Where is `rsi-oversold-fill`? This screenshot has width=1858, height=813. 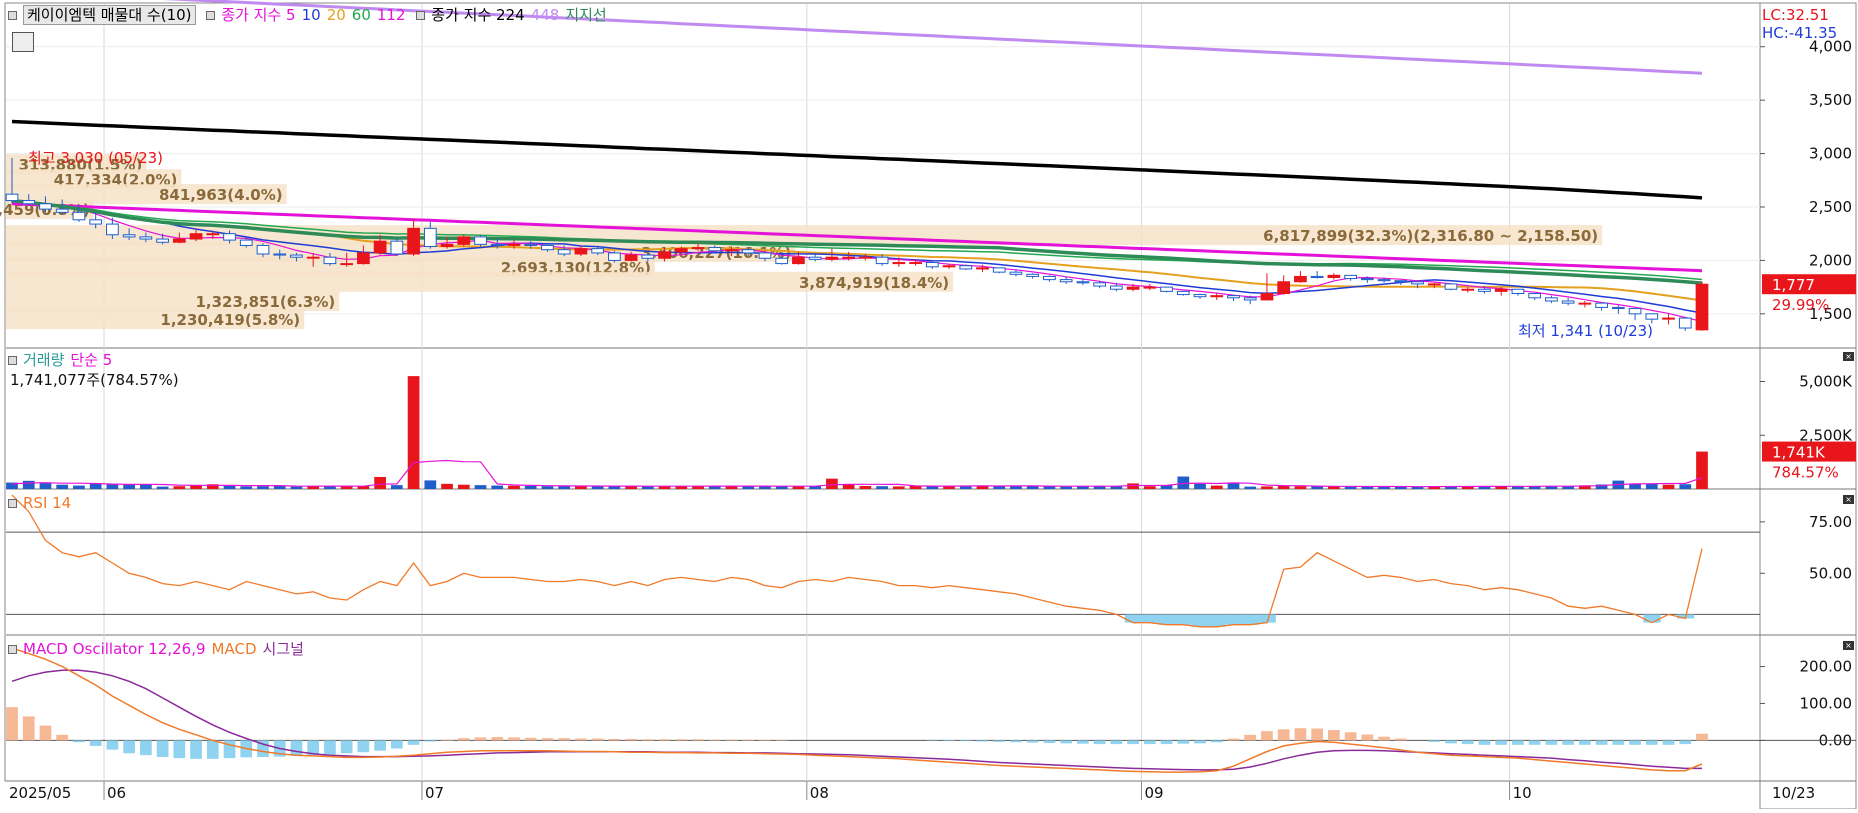 rsi-oversold-fill is located at coordinates (1166, 619).